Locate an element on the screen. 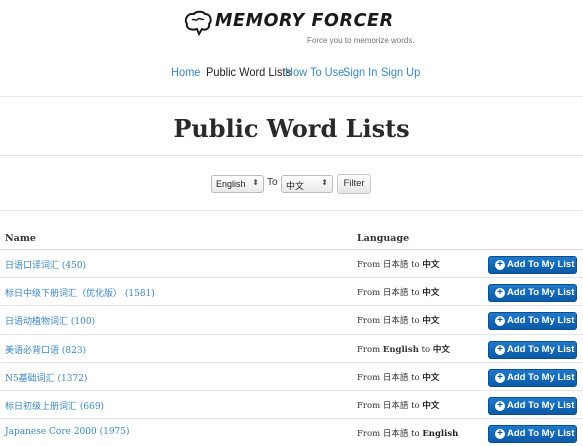 This screenshot has height=446, width=583. from-language-value: English is located at coordinates (231, 184).